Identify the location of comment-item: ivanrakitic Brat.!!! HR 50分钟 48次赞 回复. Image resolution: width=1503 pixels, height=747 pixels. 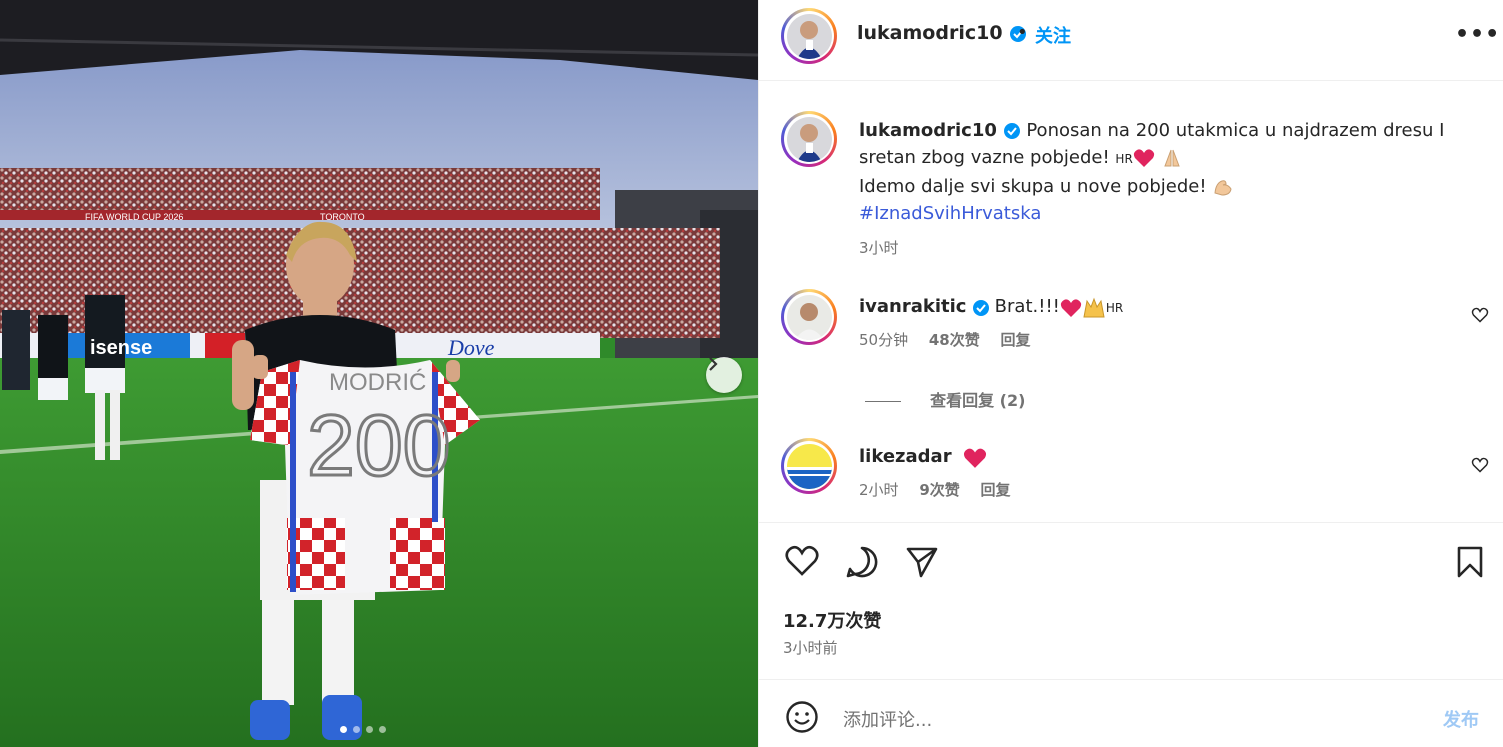
(991, 323).